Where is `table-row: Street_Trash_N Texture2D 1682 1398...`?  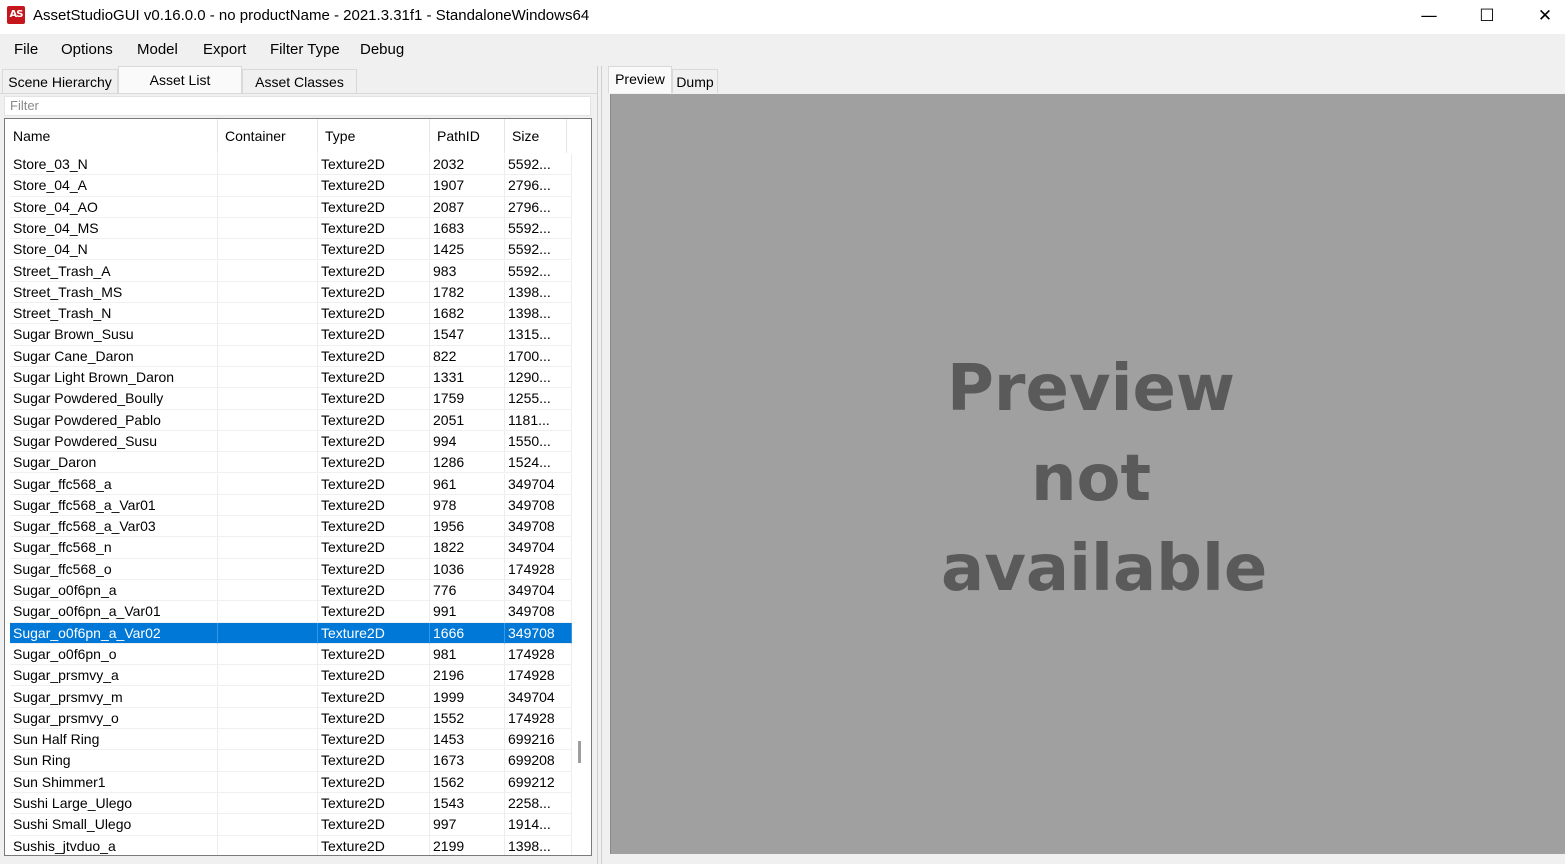
table-row: Street_Trash_N Texture2D 1682 1398... is located at coordinates (291, 314).